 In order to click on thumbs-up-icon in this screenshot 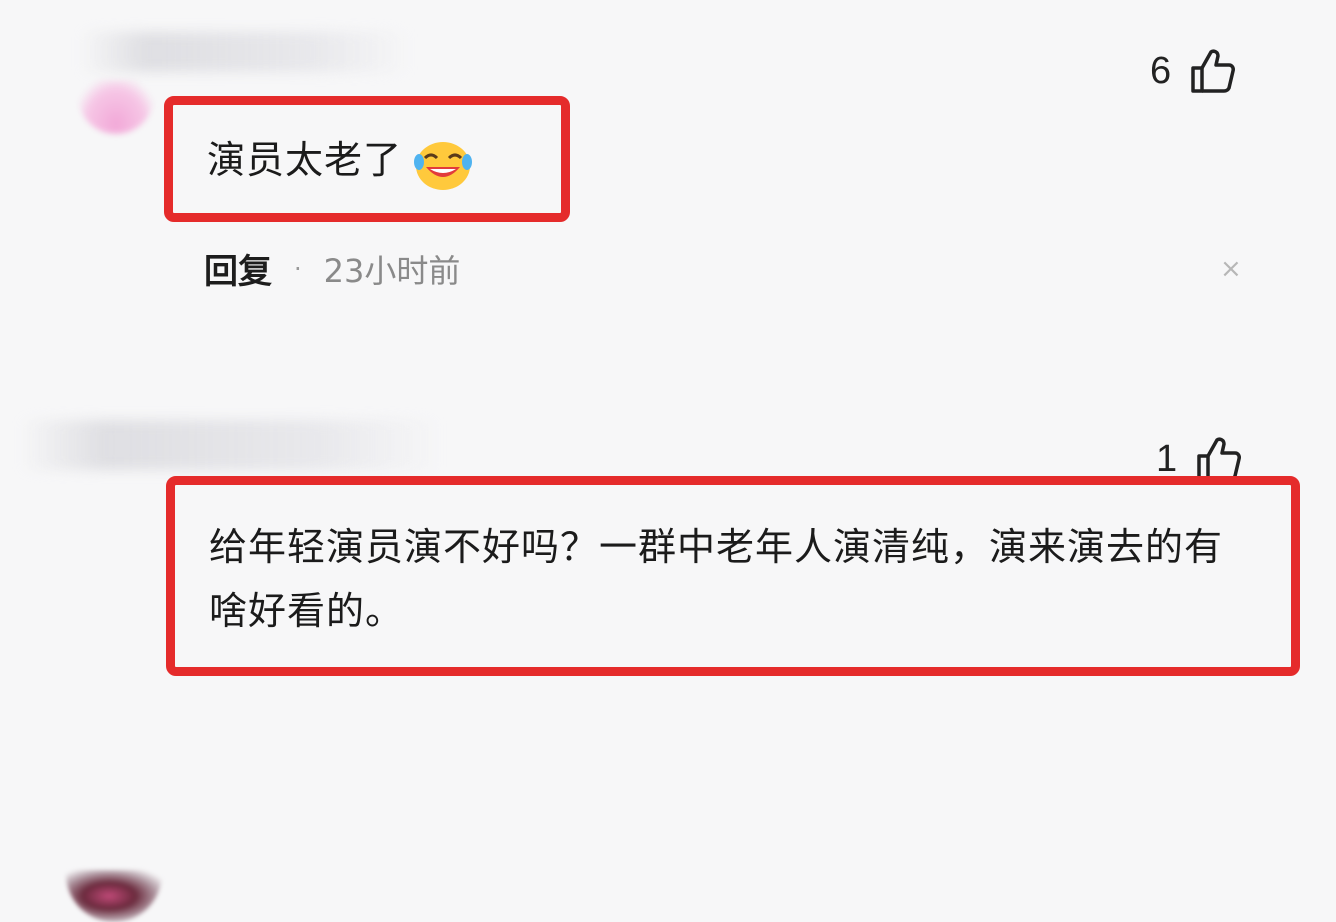, I will do `click(1213, 71)`.